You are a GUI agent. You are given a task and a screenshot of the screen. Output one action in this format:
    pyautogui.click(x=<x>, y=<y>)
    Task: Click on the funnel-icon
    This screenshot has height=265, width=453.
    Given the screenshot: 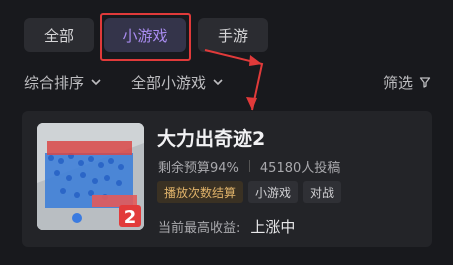 What is the action you would take?
    pyautogui.click(x=425, y=82)
    